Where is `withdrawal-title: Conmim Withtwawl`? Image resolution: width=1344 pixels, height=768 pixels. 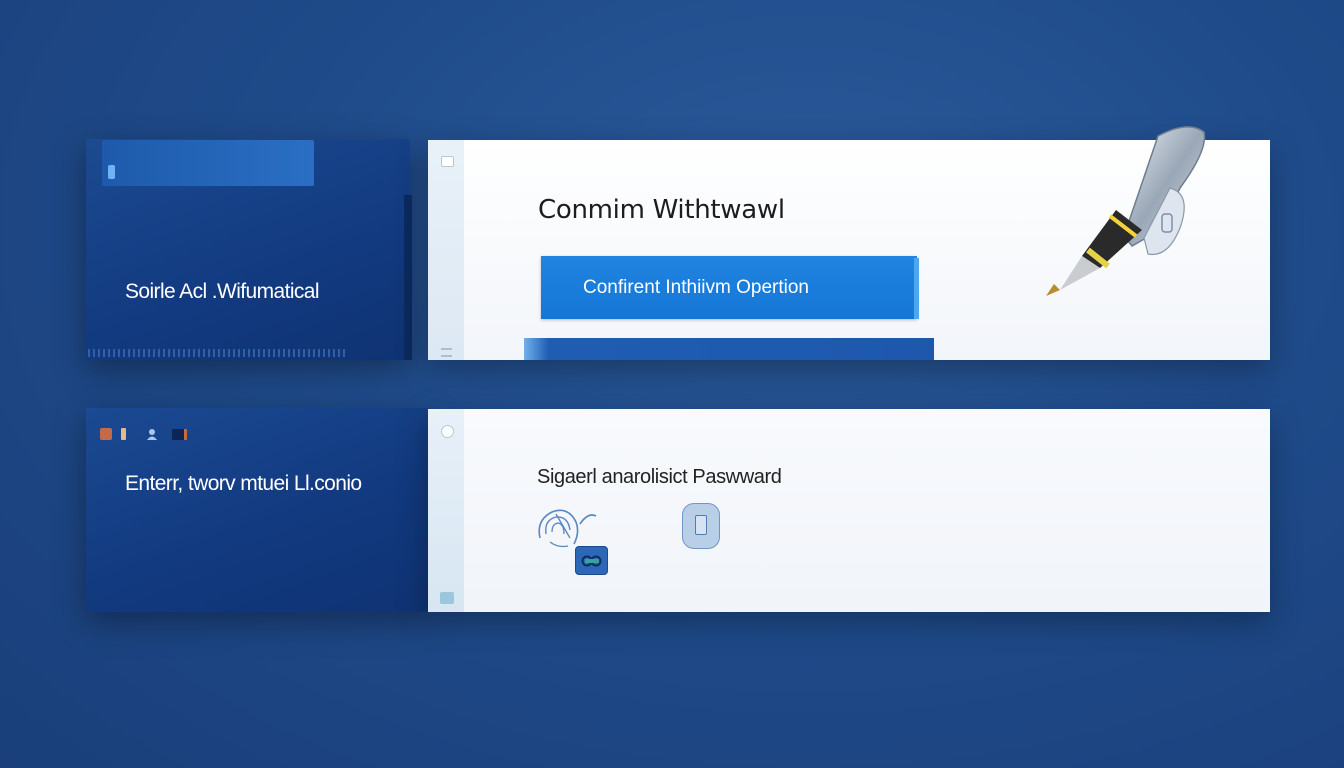 withdrawal-title: Conmim Withtwawl is located at coordinates (661, 210).